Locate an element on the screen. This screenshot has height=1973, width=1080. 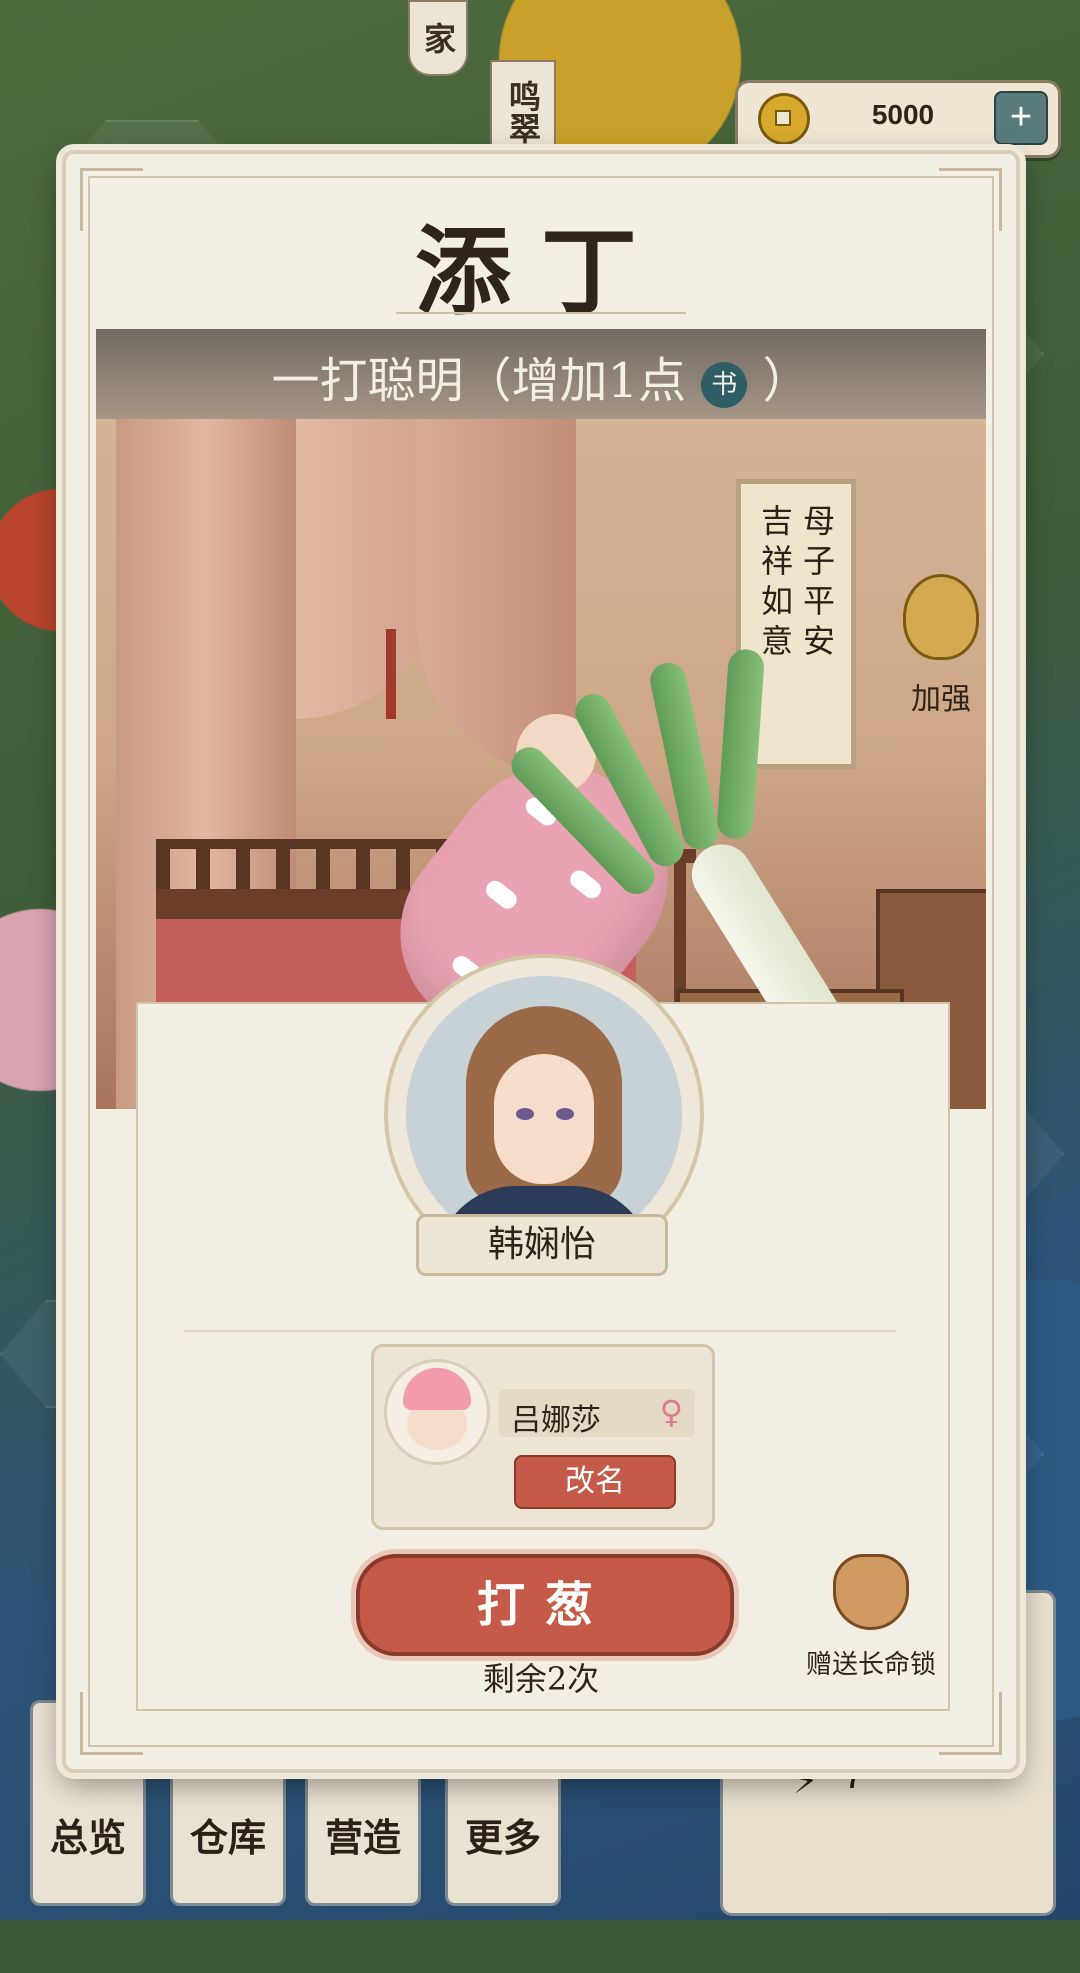
child-avatar is located at coordinates (437, 1412).